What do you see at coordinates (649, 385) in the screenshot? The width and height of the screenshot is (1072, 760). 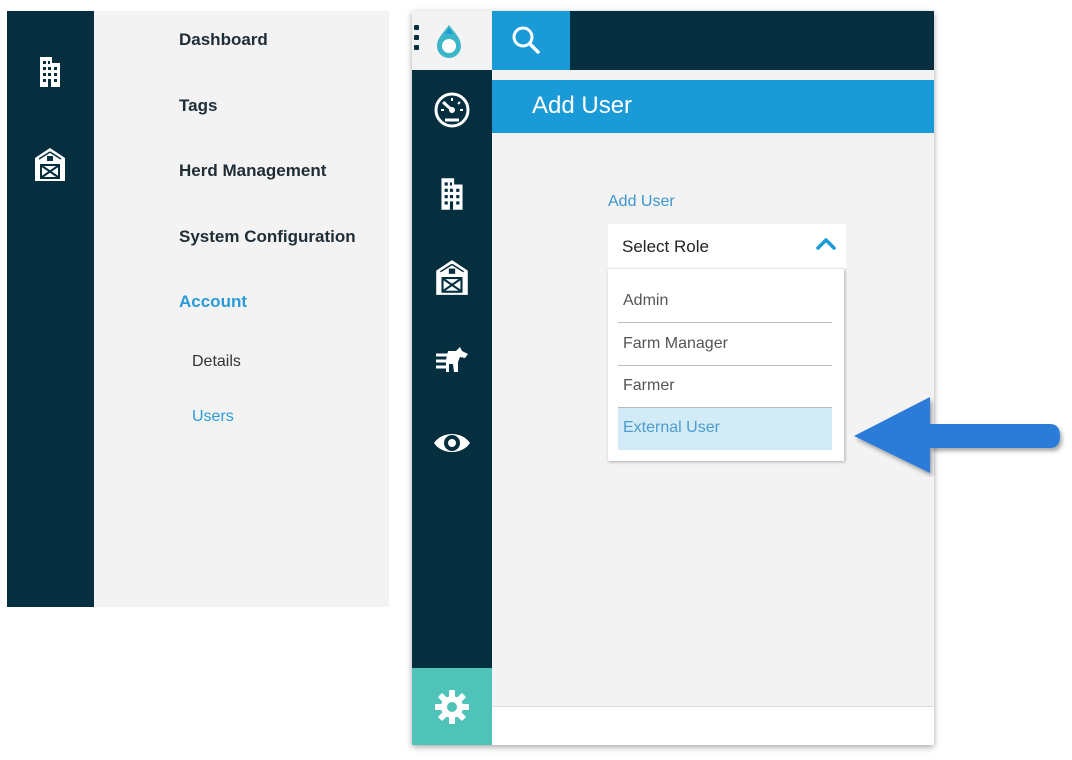 I see `role-option-label: Farmer` at bounding box center [649, 385].